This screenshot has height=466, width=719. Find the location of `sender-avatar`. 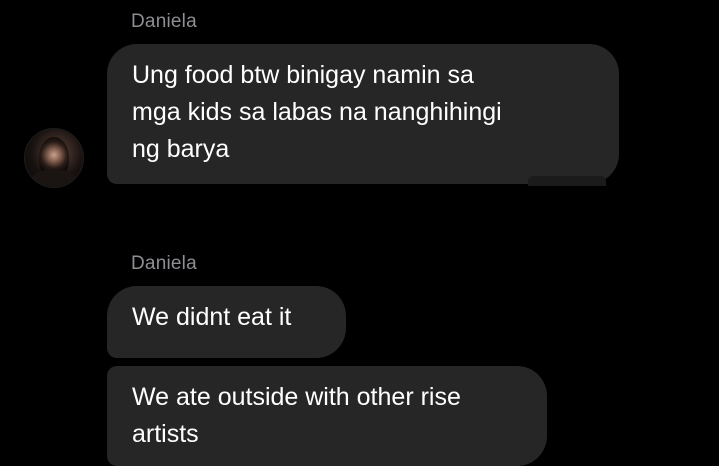

sender-avatar is located at coordinates (54, 158).